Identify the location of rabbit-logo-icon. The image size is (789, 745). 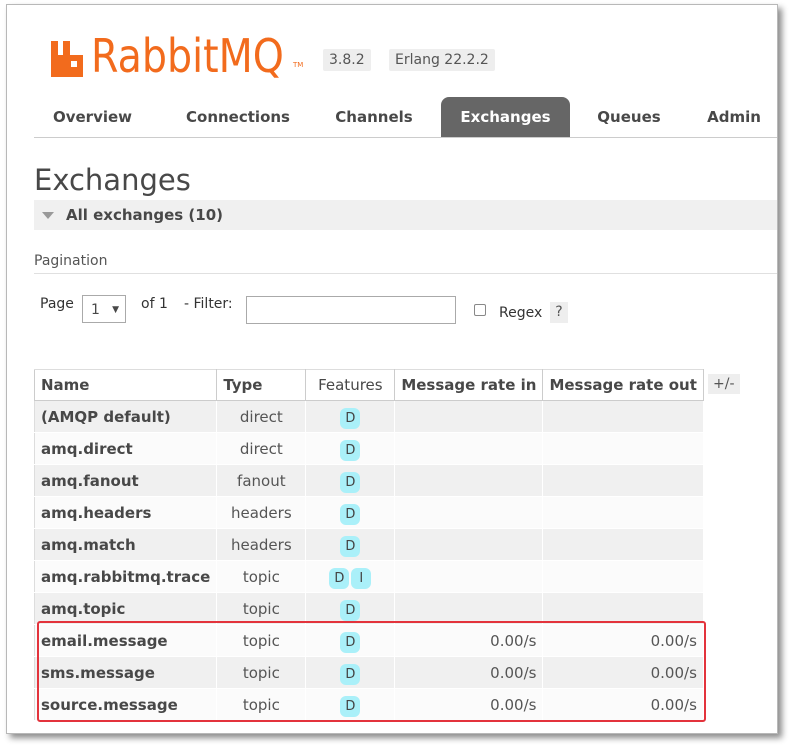
(67, 59).